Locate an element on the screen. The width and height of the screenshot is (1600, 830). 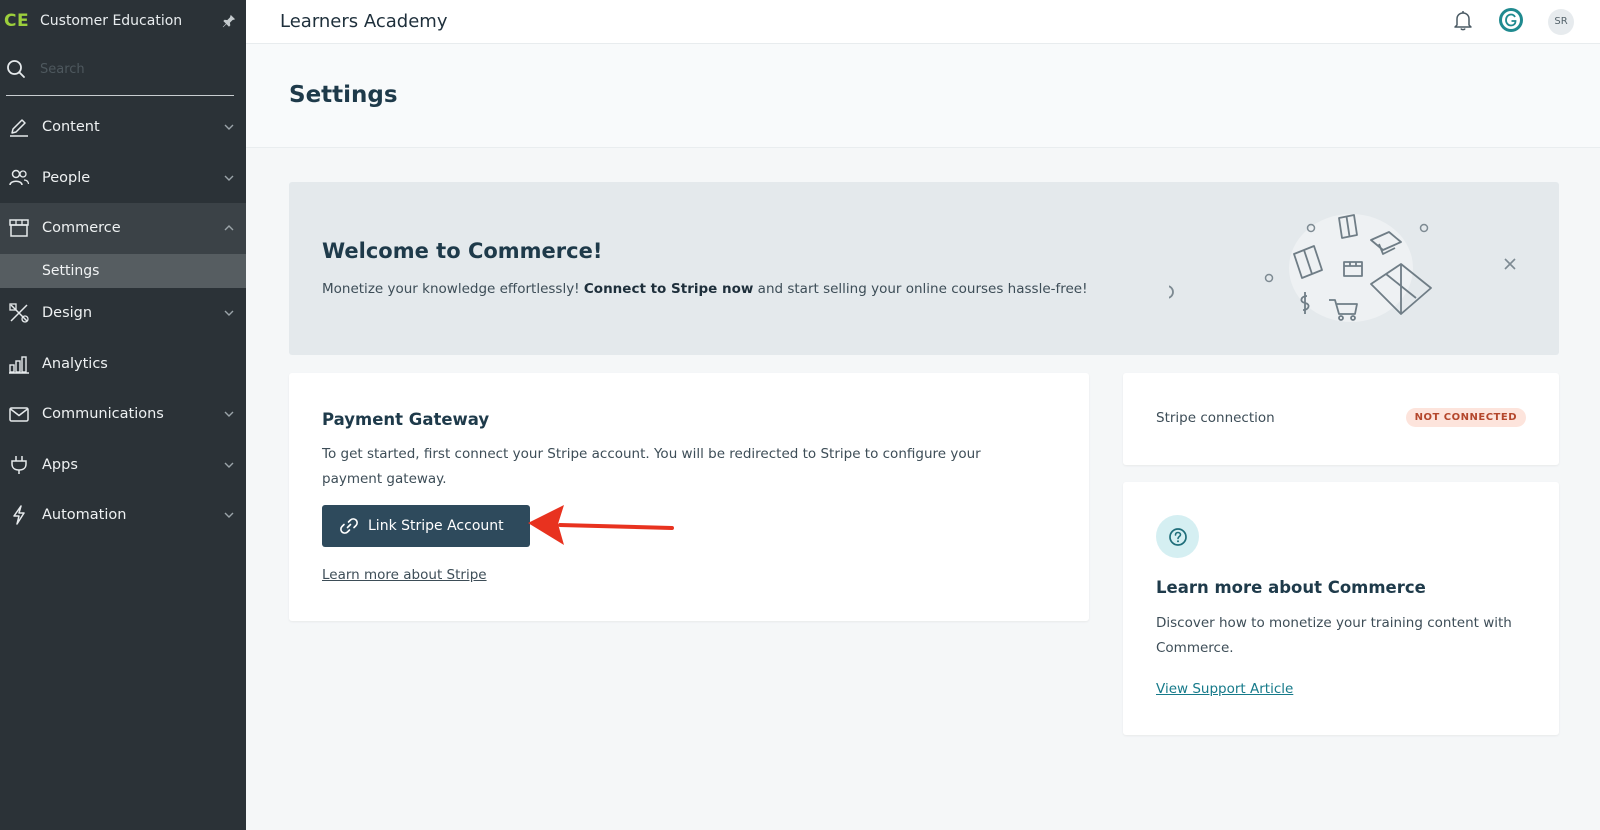
page-header: Settings is located at coordinates (923, 96).